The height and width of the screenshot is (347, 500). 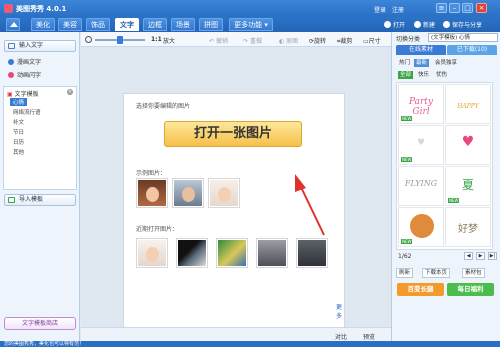 I want to click on rotate-button: ⟳旋转, so click(x=317, y=40).